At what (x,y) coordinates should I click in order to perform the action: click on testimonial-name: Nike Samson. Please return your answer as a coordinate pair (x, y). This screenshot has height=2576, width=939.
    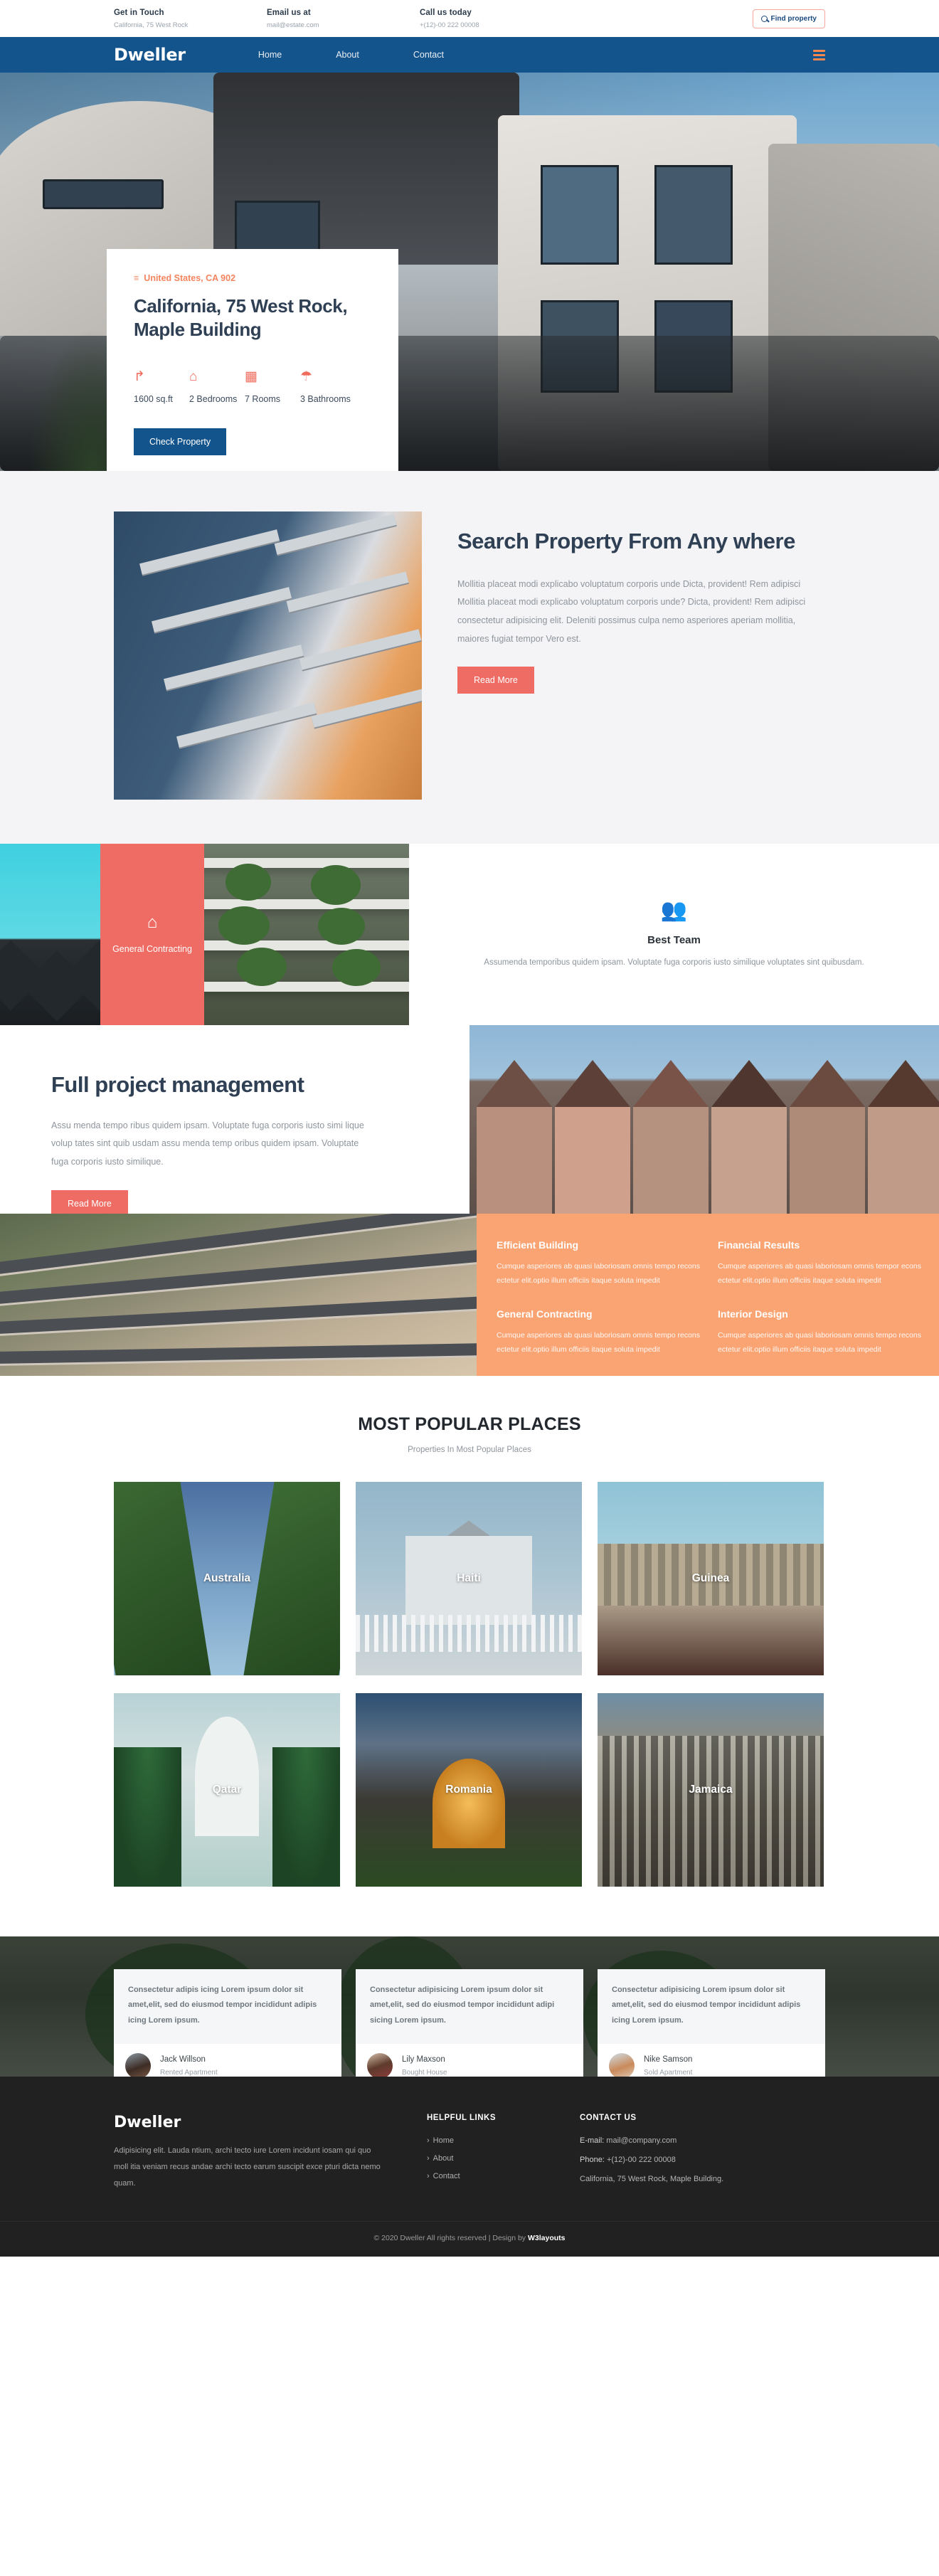
    Looking at the image, I should click on (668, 2059).